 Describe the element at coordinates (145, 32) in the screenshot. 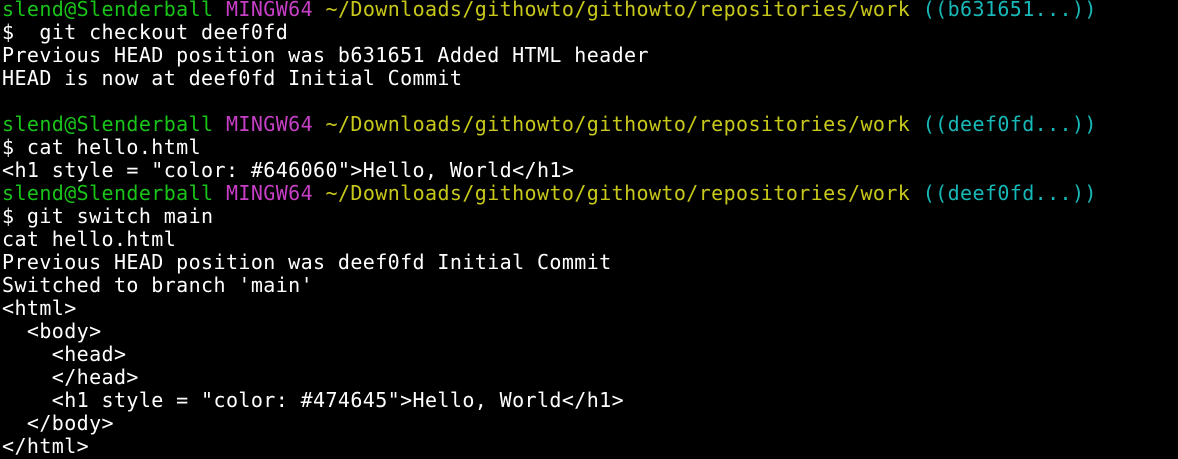

I see `command-line: $ git checkout deef0fd` at that location.